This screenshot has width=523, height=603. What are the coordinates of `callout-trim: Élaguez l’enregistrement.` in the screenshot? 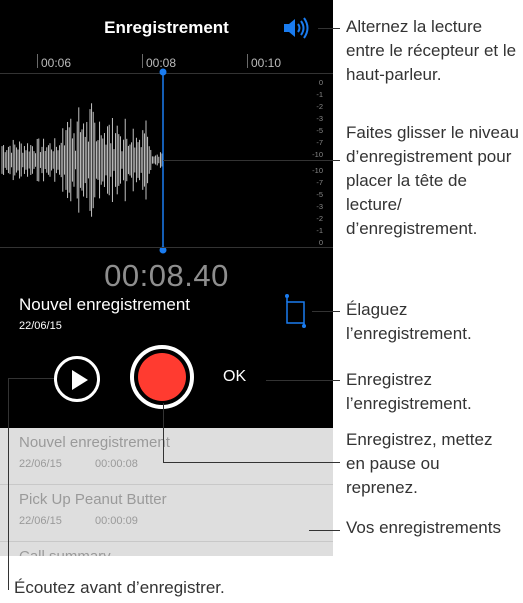 It's located at (409, 321).